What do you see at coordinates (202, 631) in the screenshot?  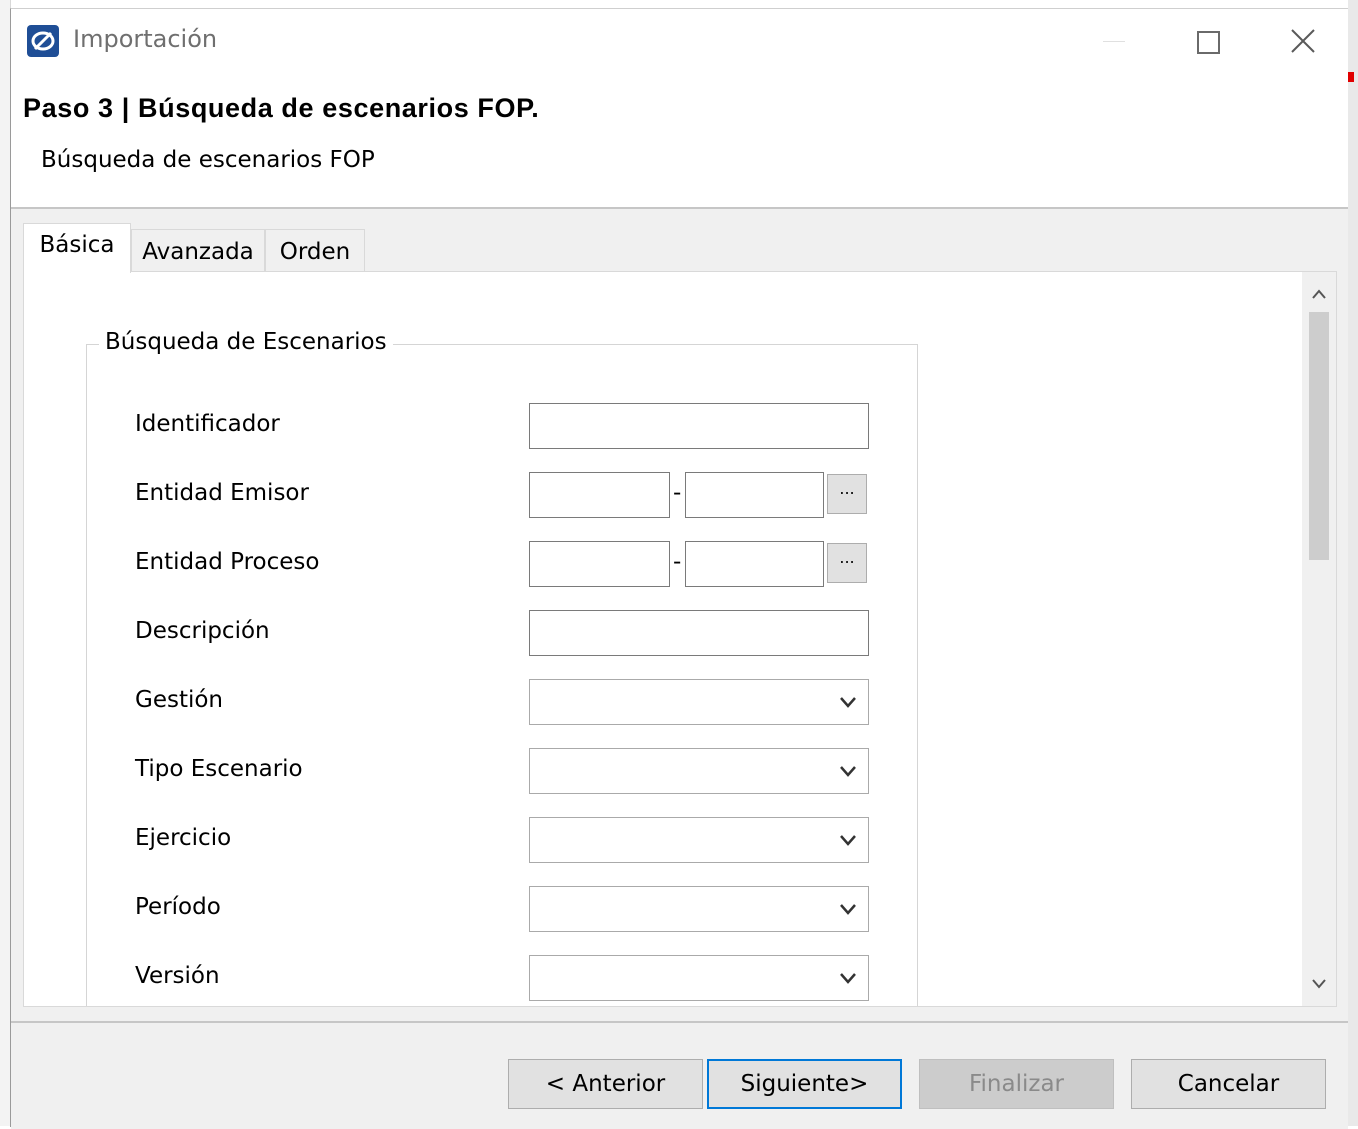 I see `descripcion-label: Descripción` at bounding box center [202, 631].